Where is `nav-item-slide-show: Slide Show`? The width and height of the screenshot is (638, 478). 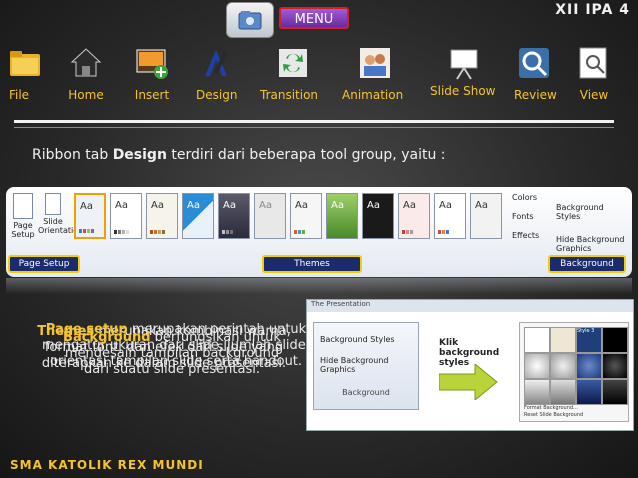 nav-item-slide-show: Slide Show is located at coordinates (462, 72).